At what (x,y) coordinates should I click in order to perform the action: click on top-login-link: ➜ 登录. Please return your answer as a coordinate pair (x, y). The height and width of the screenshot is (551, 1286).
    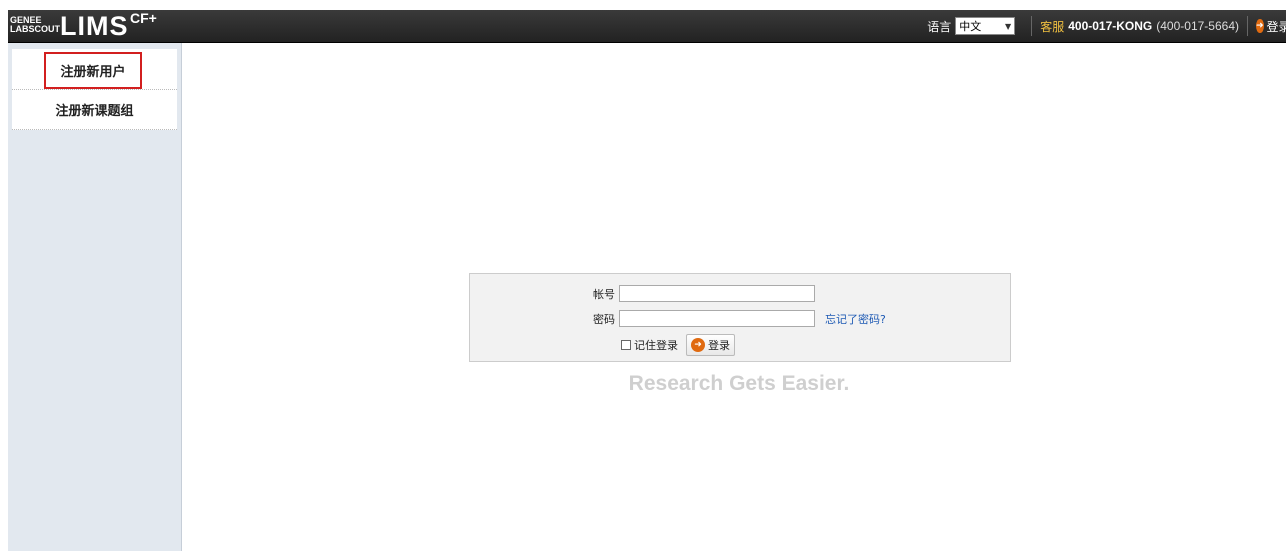
    Looking at the image, I should click on (1271, 26).